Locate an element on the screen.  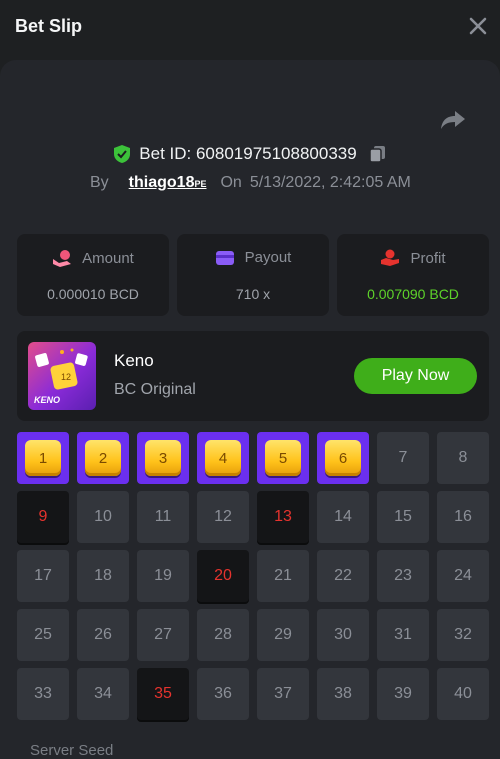
on-label: On is located at coordinates (231, 182).